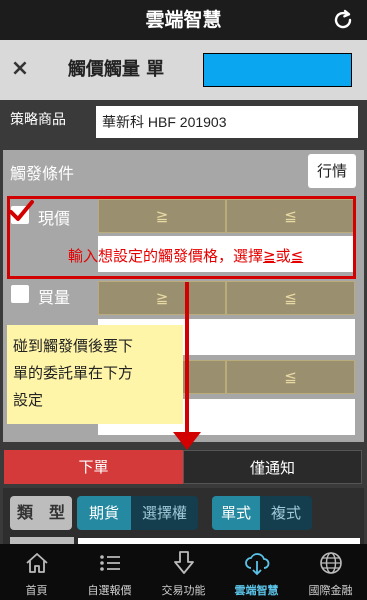 The width and height of the screenshot is (367, 600). Describe the element at coordinates (236, 513) in the screenshot. I see `segment-single: 單式` at that location.